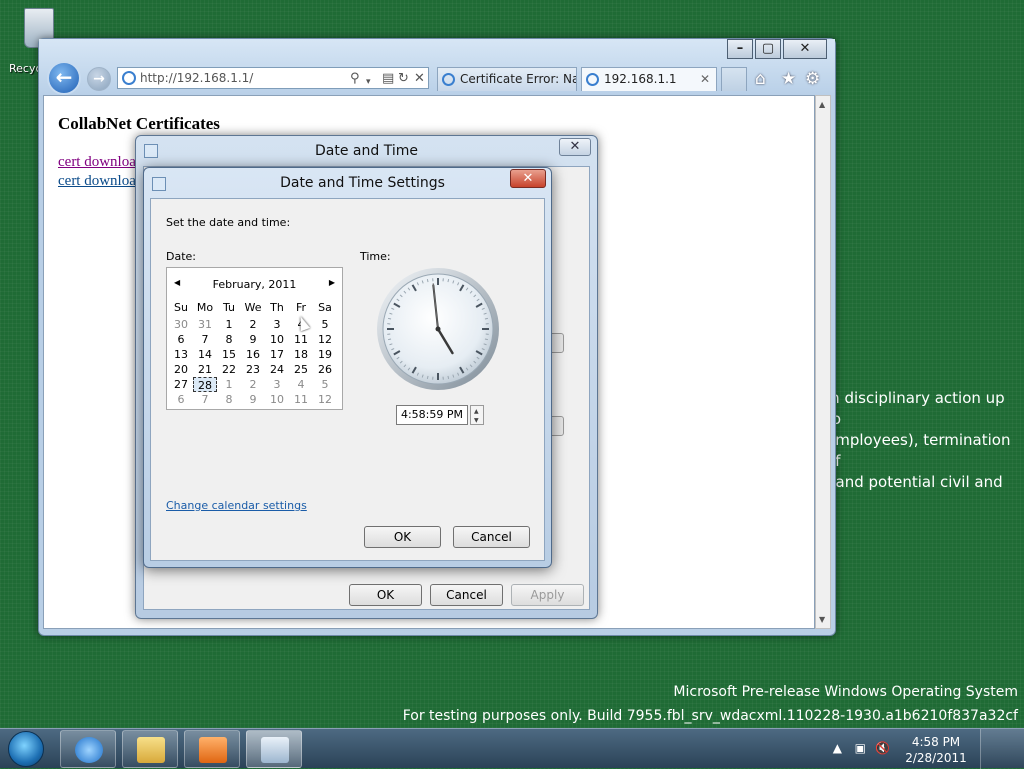 Image resolution: width=1024 pixels, height=769 pixels. I want to click on calendar-day: 19, so click(325, 354).